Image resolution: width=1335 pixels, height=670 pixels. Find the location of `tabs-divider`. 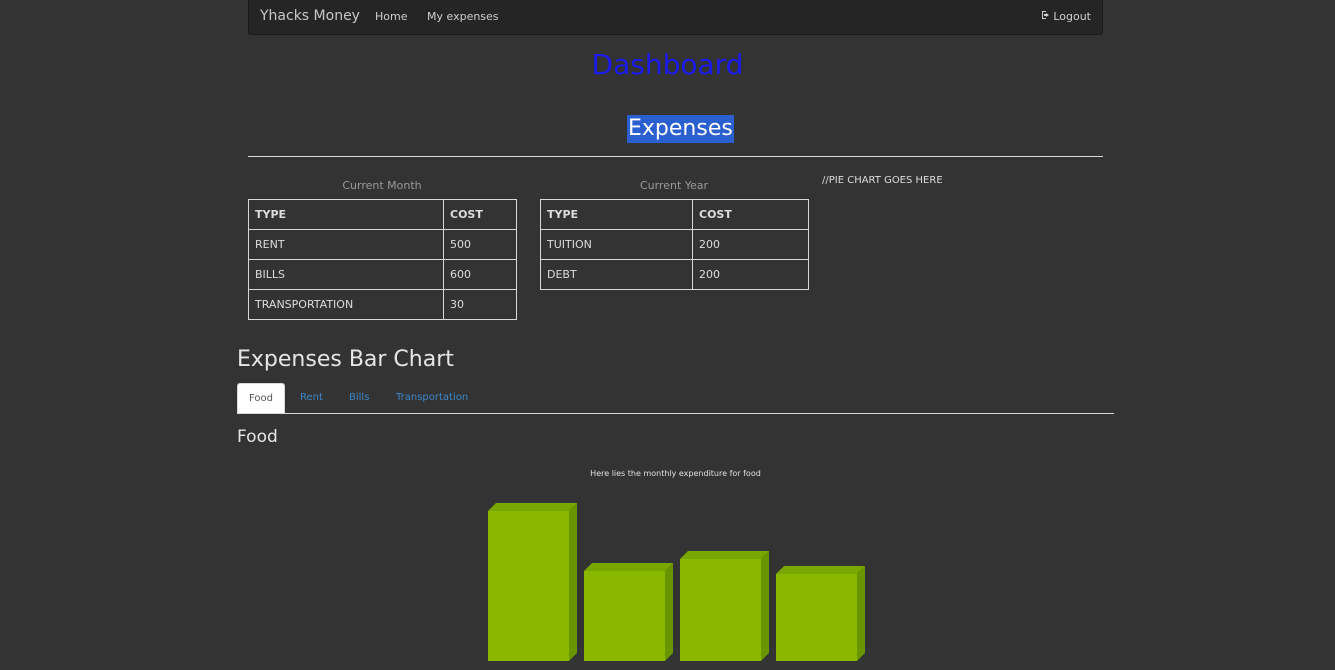

tabs-divider is located at coordinates (675, 413).